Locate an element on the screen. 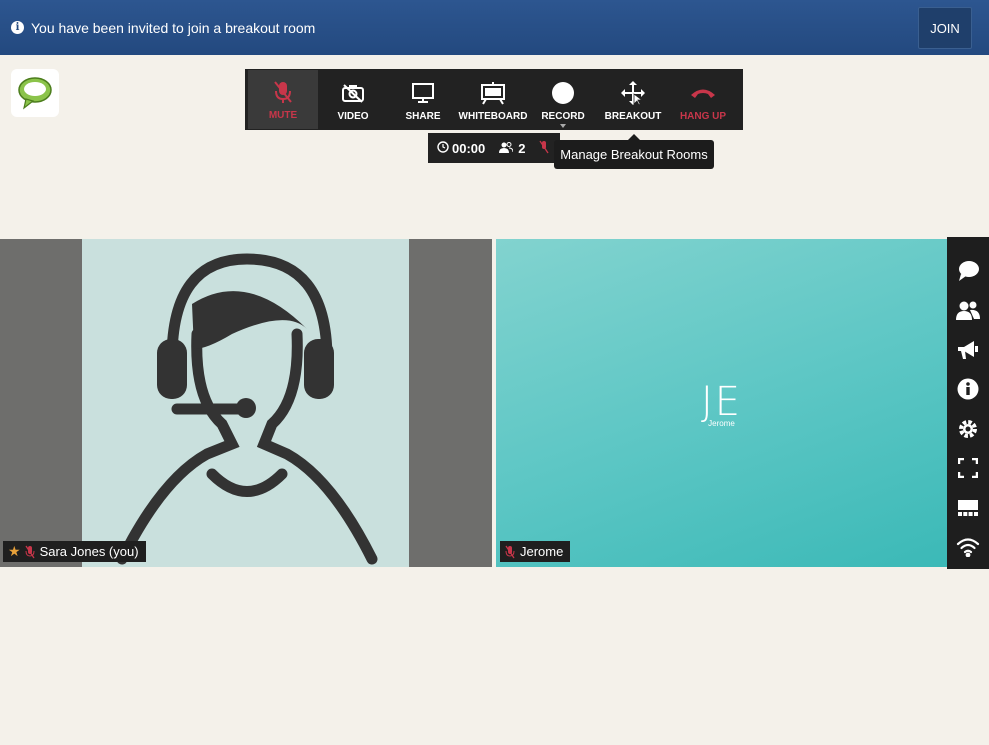  star-icon: ★ is located at coordinates (14, 551).